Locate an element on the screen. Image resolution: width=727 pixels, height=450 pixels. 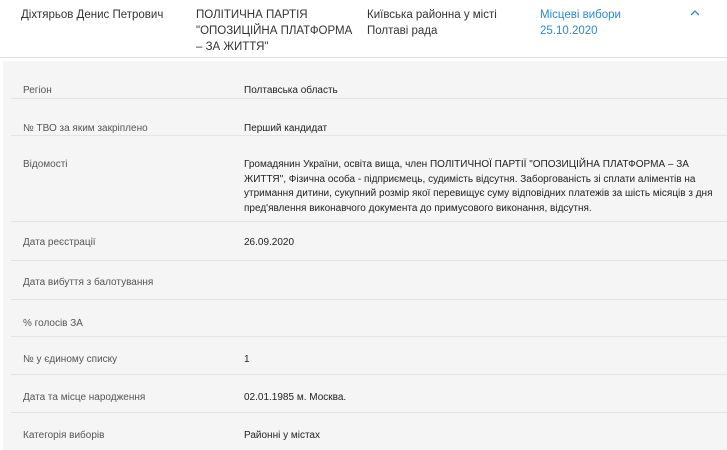
detail-label: № ТВО за яким закріплено is located at coordinates (85, 128).